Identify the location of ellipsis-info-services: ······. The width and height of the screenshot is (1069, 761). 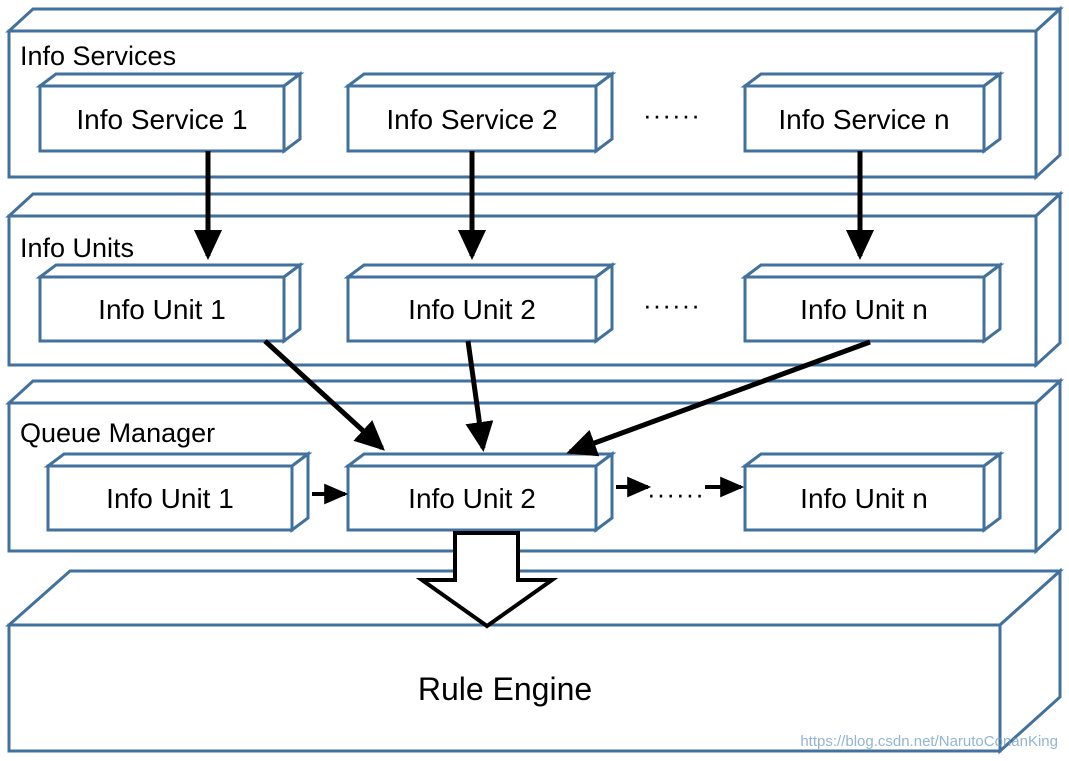
(672, 115).